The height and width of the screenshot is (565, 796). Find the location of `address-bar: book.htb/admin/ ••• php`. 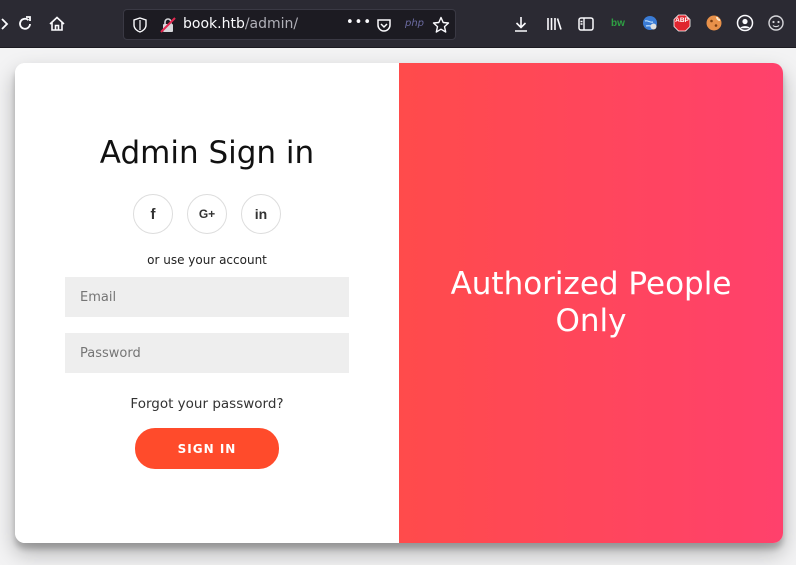

address-bar: book.htb/admin/ ••• php is located at coordinates (289, 24).